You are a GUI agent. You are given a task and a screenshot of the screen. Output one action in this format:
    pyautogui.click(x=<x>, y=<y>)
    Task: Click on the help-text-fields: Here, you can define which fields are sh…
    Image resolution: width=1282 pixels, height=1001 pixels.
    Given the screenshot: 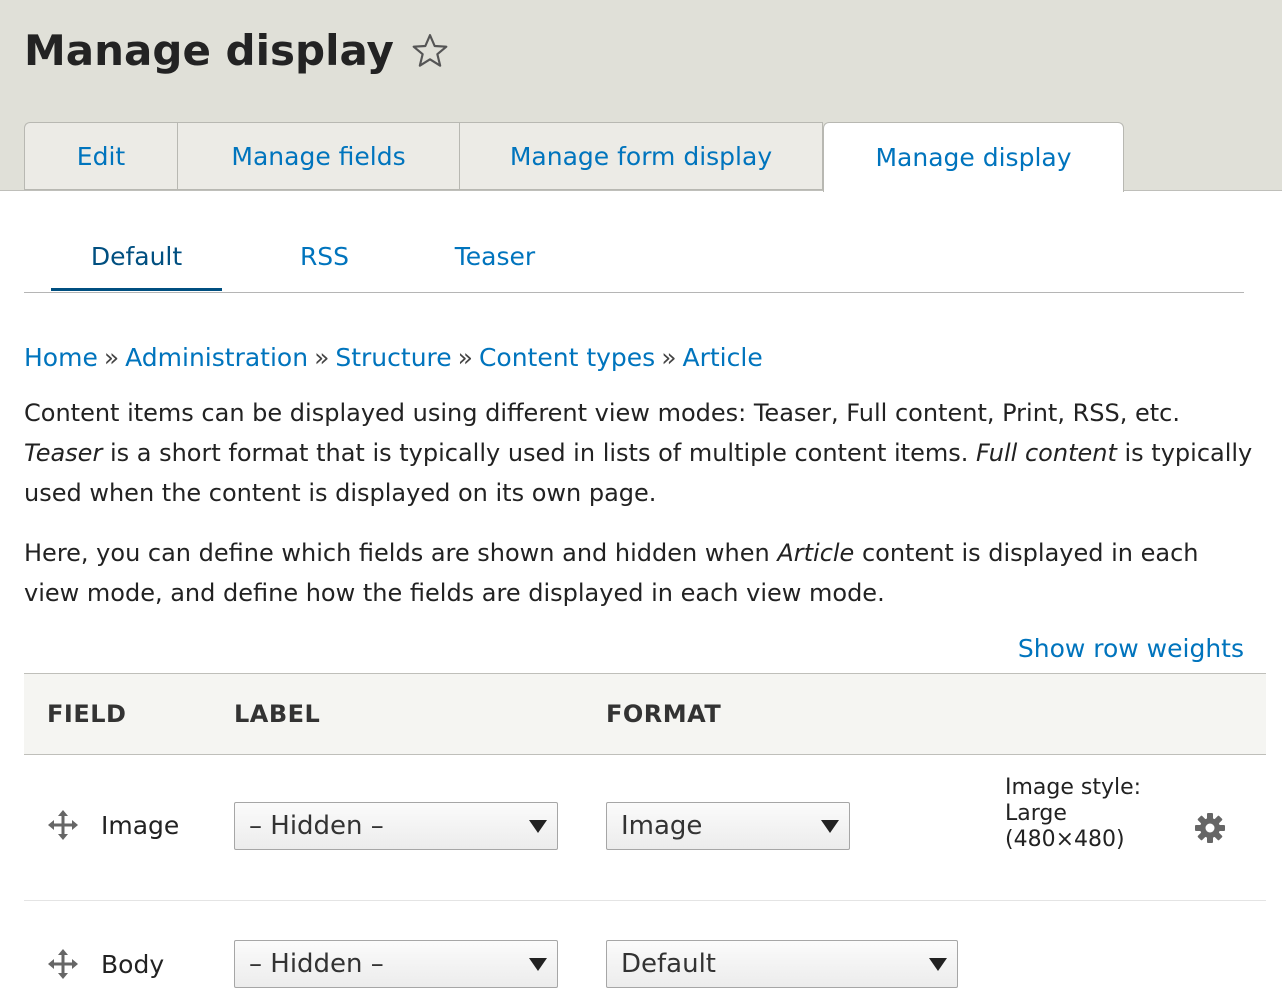 What is the action you would take?
    pyautogui.click(x=611, y=573)
    